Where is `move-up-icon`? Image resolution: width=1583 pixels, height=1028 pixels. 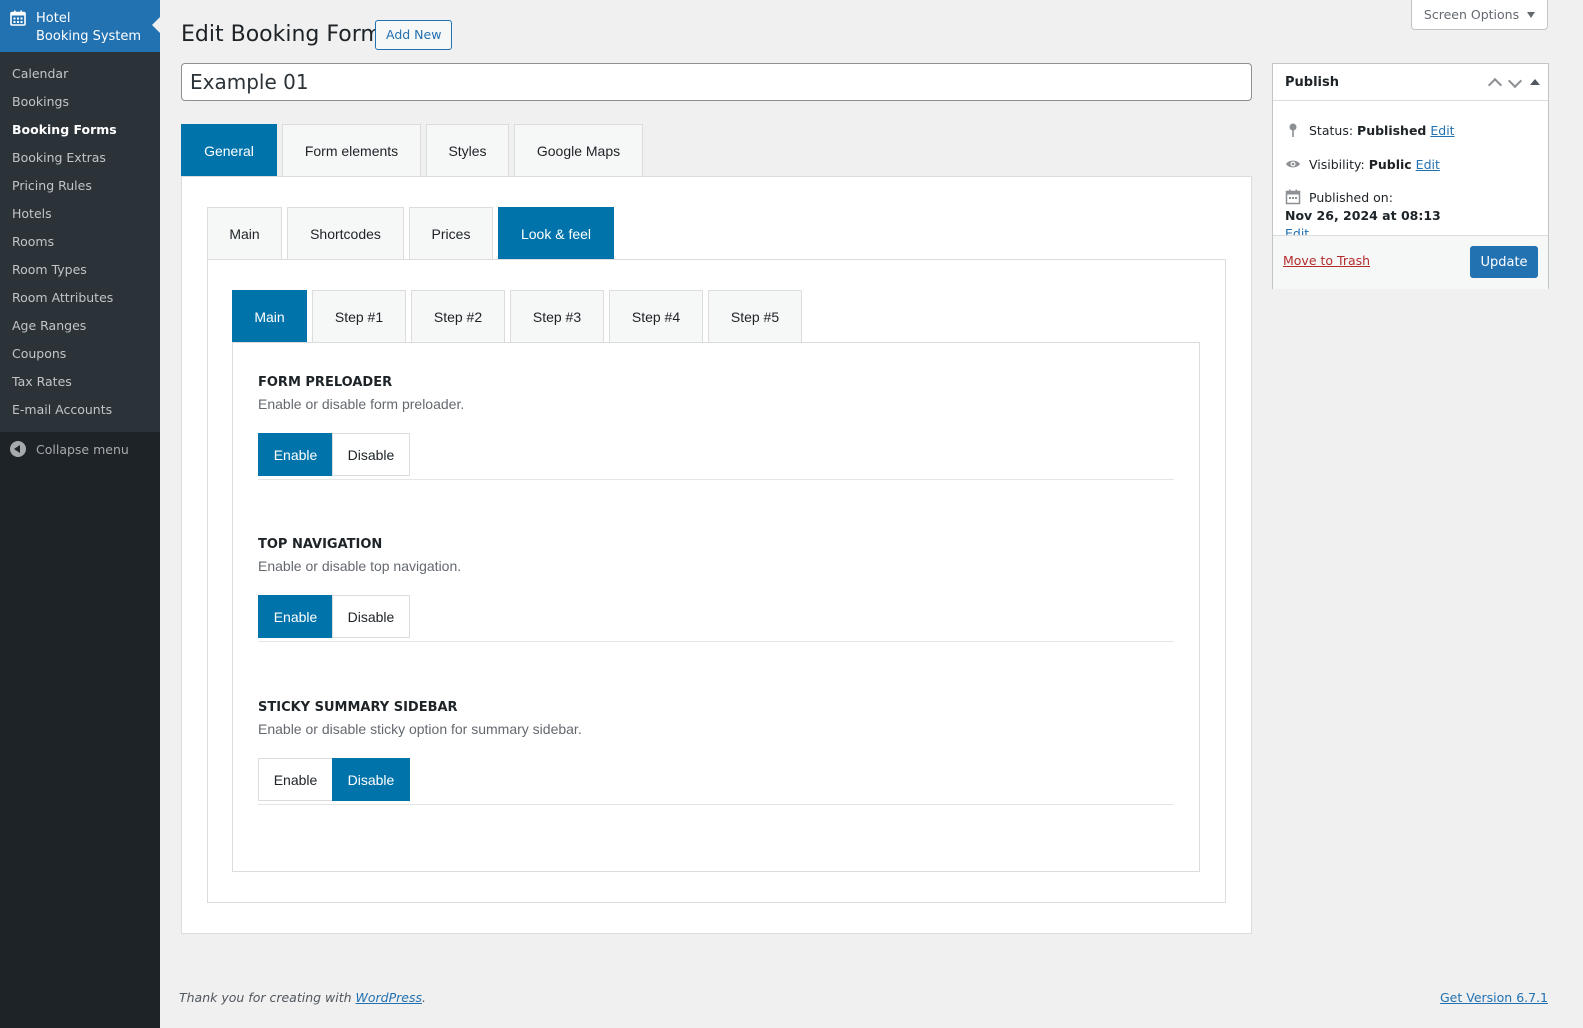
move-up-icon is located at coordinates (1495, 85).